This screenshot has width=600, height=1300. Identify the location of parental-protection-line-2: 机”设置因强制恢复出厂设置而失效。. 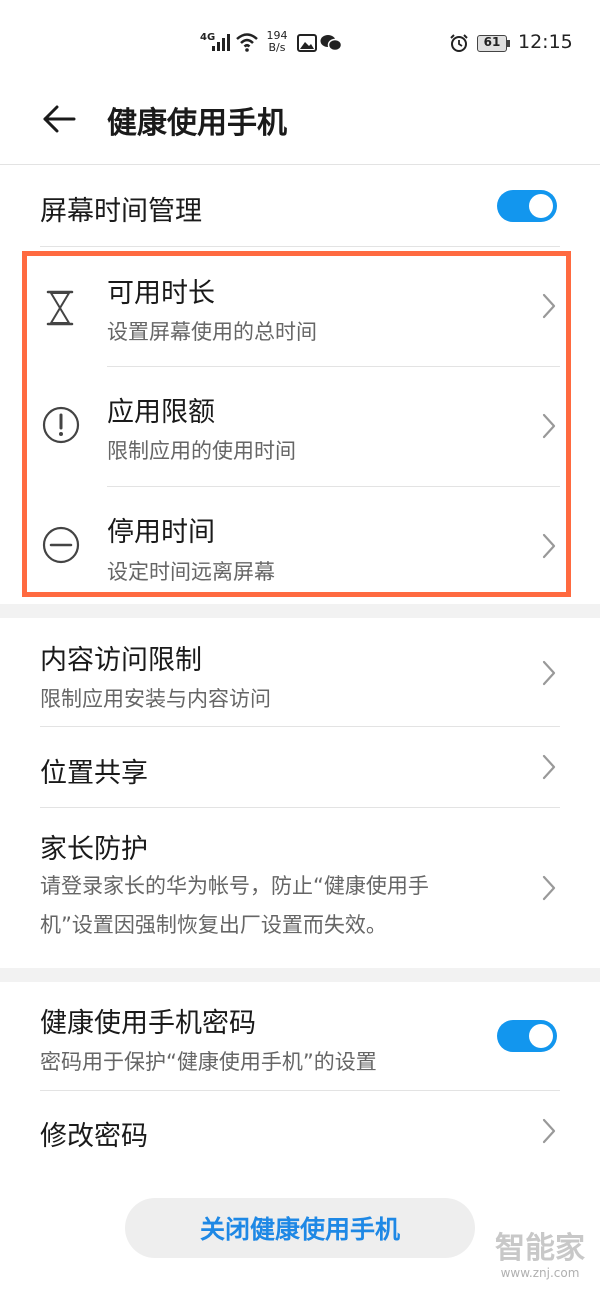
(213, 925).